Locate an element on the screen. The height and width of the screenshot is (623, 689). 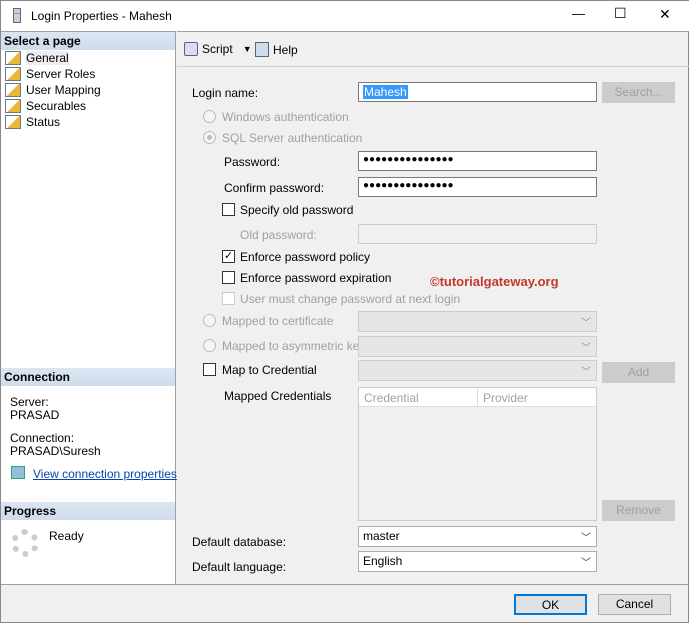
window-title: Login Properties - Mahesh is located at coordinates (101, 16).